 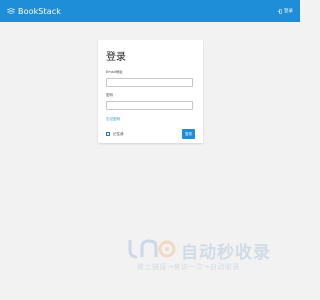 What do you see at coordinates (188, 267) in the screenshot?
I see `watermark-subtitle: 做上链接→来访一次→自动收录` at bounding box center [188, 267].